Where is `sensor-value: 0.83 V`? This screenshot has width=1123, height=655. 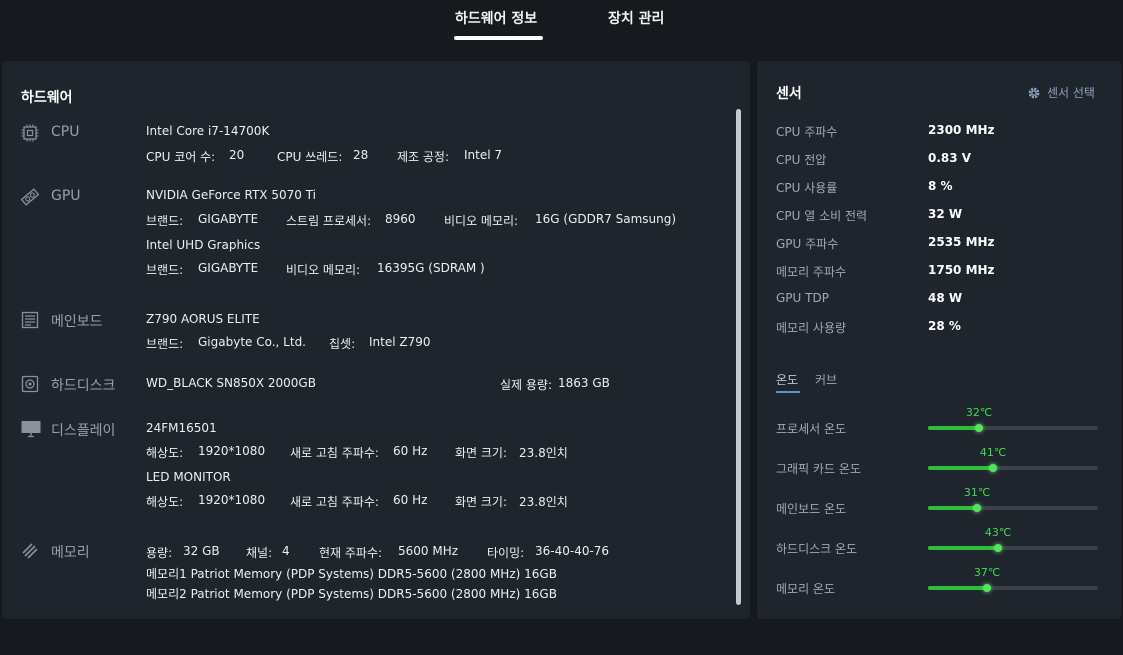 sensor-value: 0.83 V is located at coordinates (950, 158).